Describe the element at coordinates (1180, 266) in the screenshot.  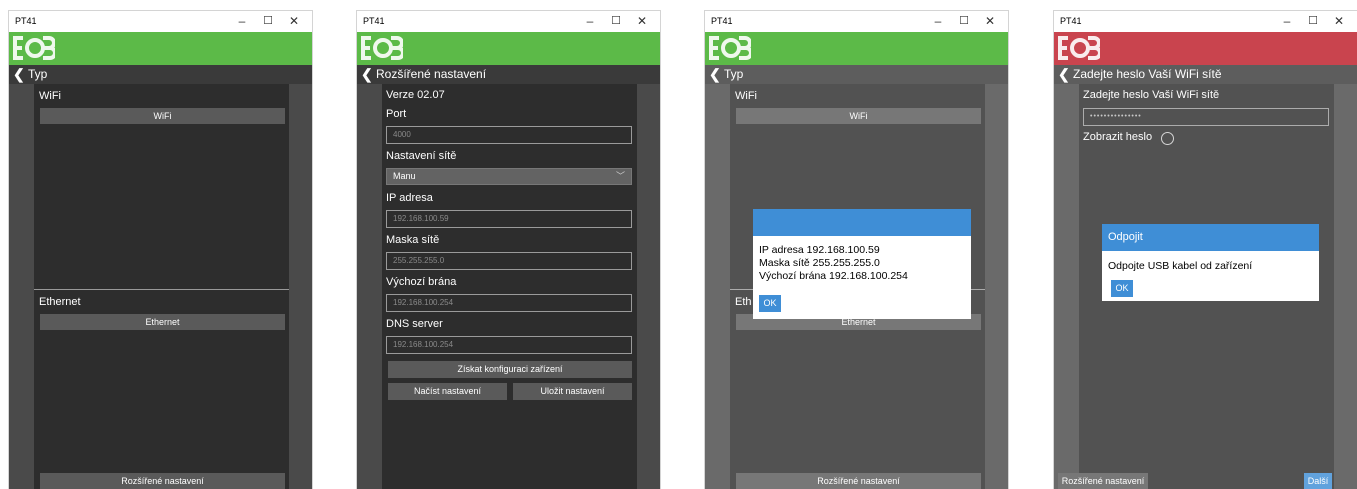
I see `dialog-message: Odpojte USB kabel od zařízení` at that location.